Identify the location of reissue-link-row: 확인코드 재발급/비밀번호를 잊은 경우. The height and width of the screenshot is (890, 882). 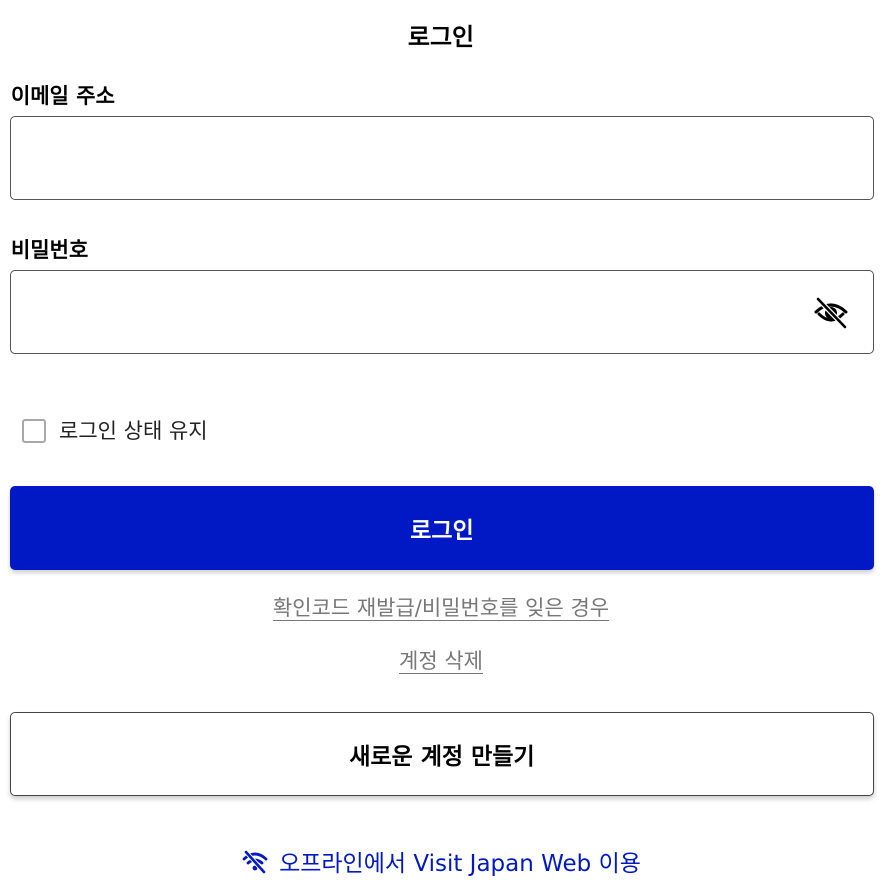
(441, 608).